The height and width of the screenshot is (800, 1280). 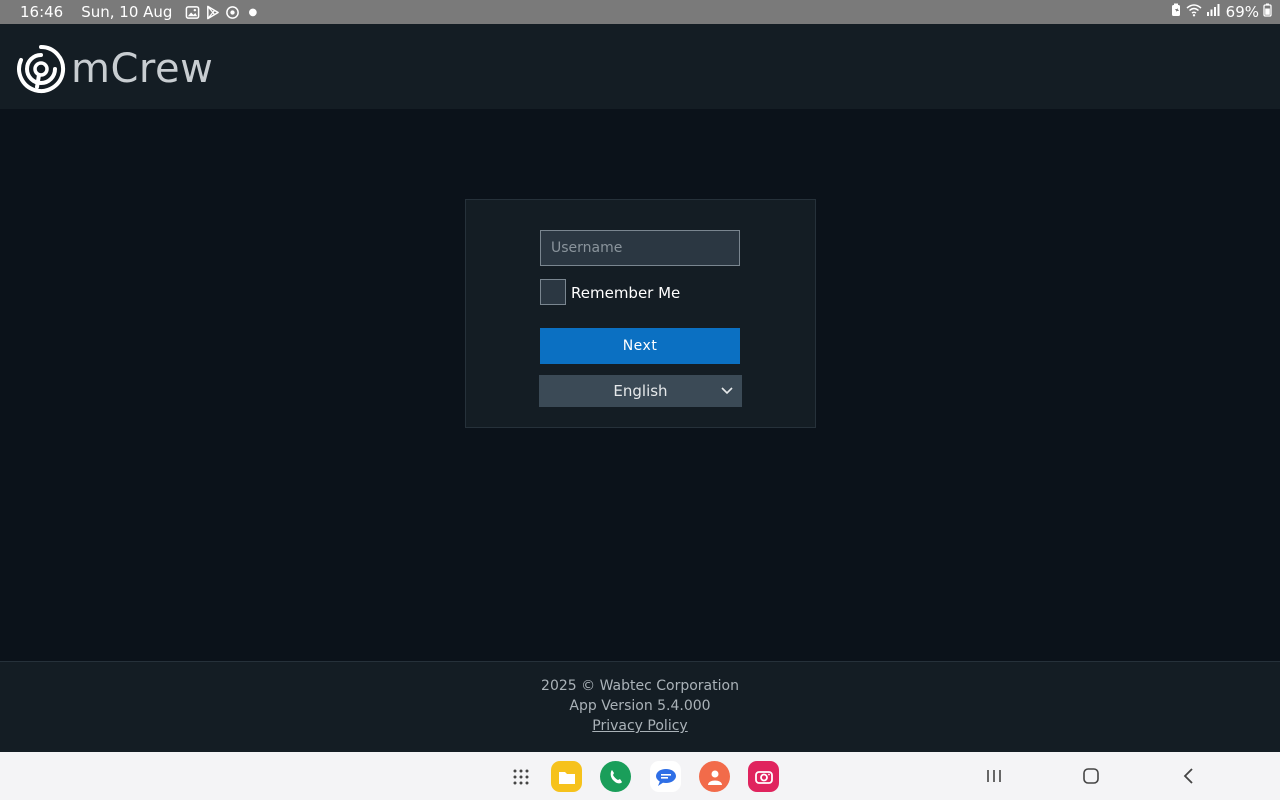 What do you see at coordinates (1189, 776) in the screenshot?
I see `back-button` at bounding box center [1189, 776].